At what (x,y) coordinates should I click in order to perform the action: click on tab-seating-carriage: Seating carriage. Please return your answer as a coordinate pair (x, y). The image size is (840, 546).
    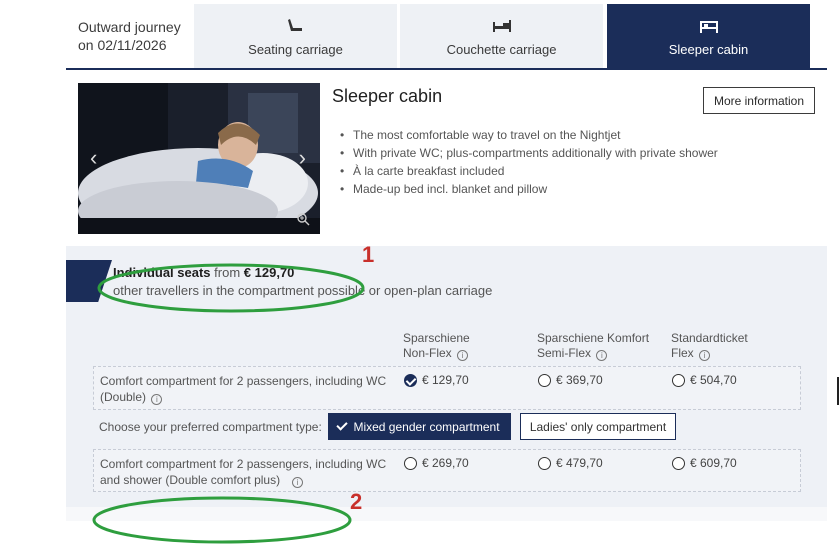
    Looking at the image, I should click on (295, 36).